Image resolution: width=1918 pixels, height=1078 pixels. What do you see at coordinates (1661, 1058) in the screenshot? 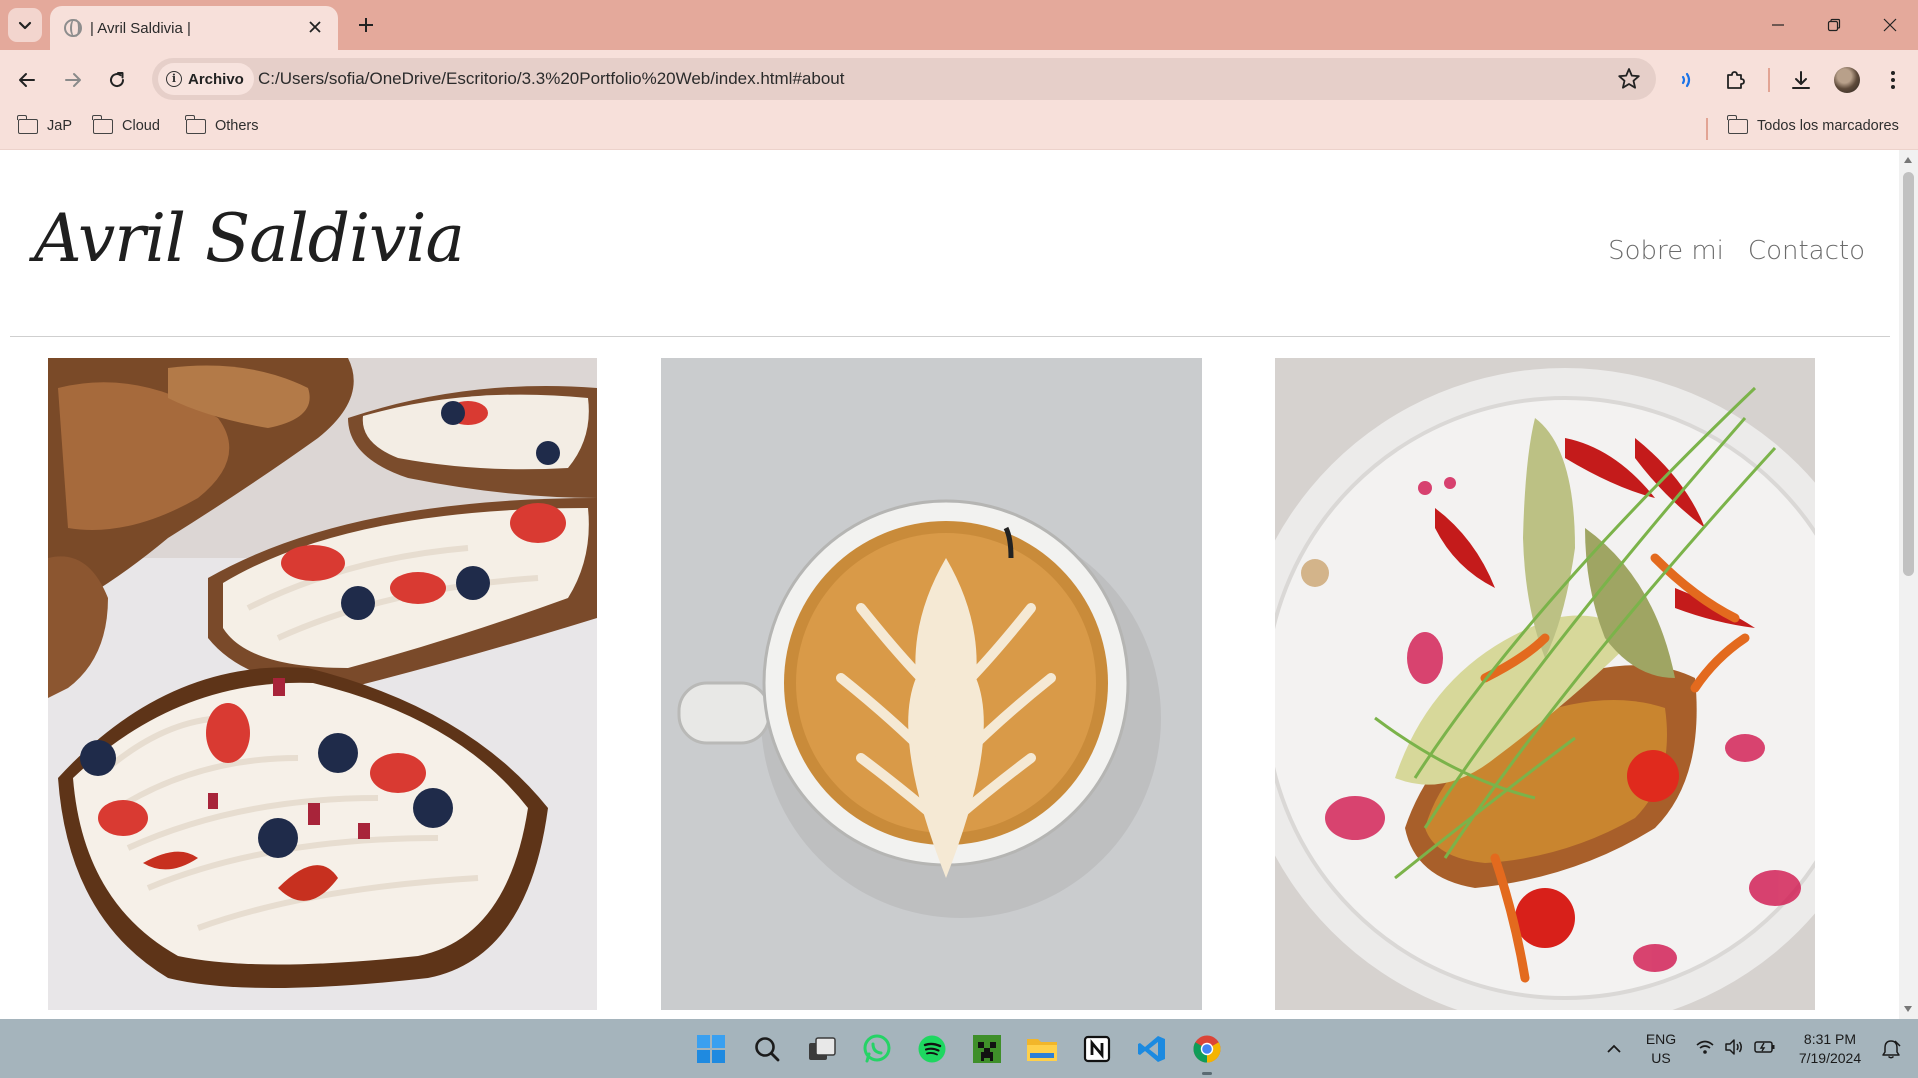
I see `language-line-2: US` at bounding box center [1661, 1058].